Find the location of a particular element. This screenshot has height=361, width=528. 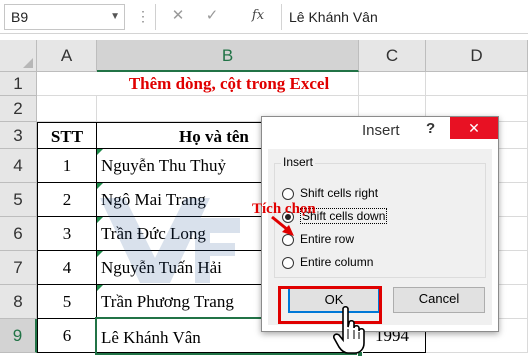

name-box: B9 ▼ is located at coordinates (64, 17).